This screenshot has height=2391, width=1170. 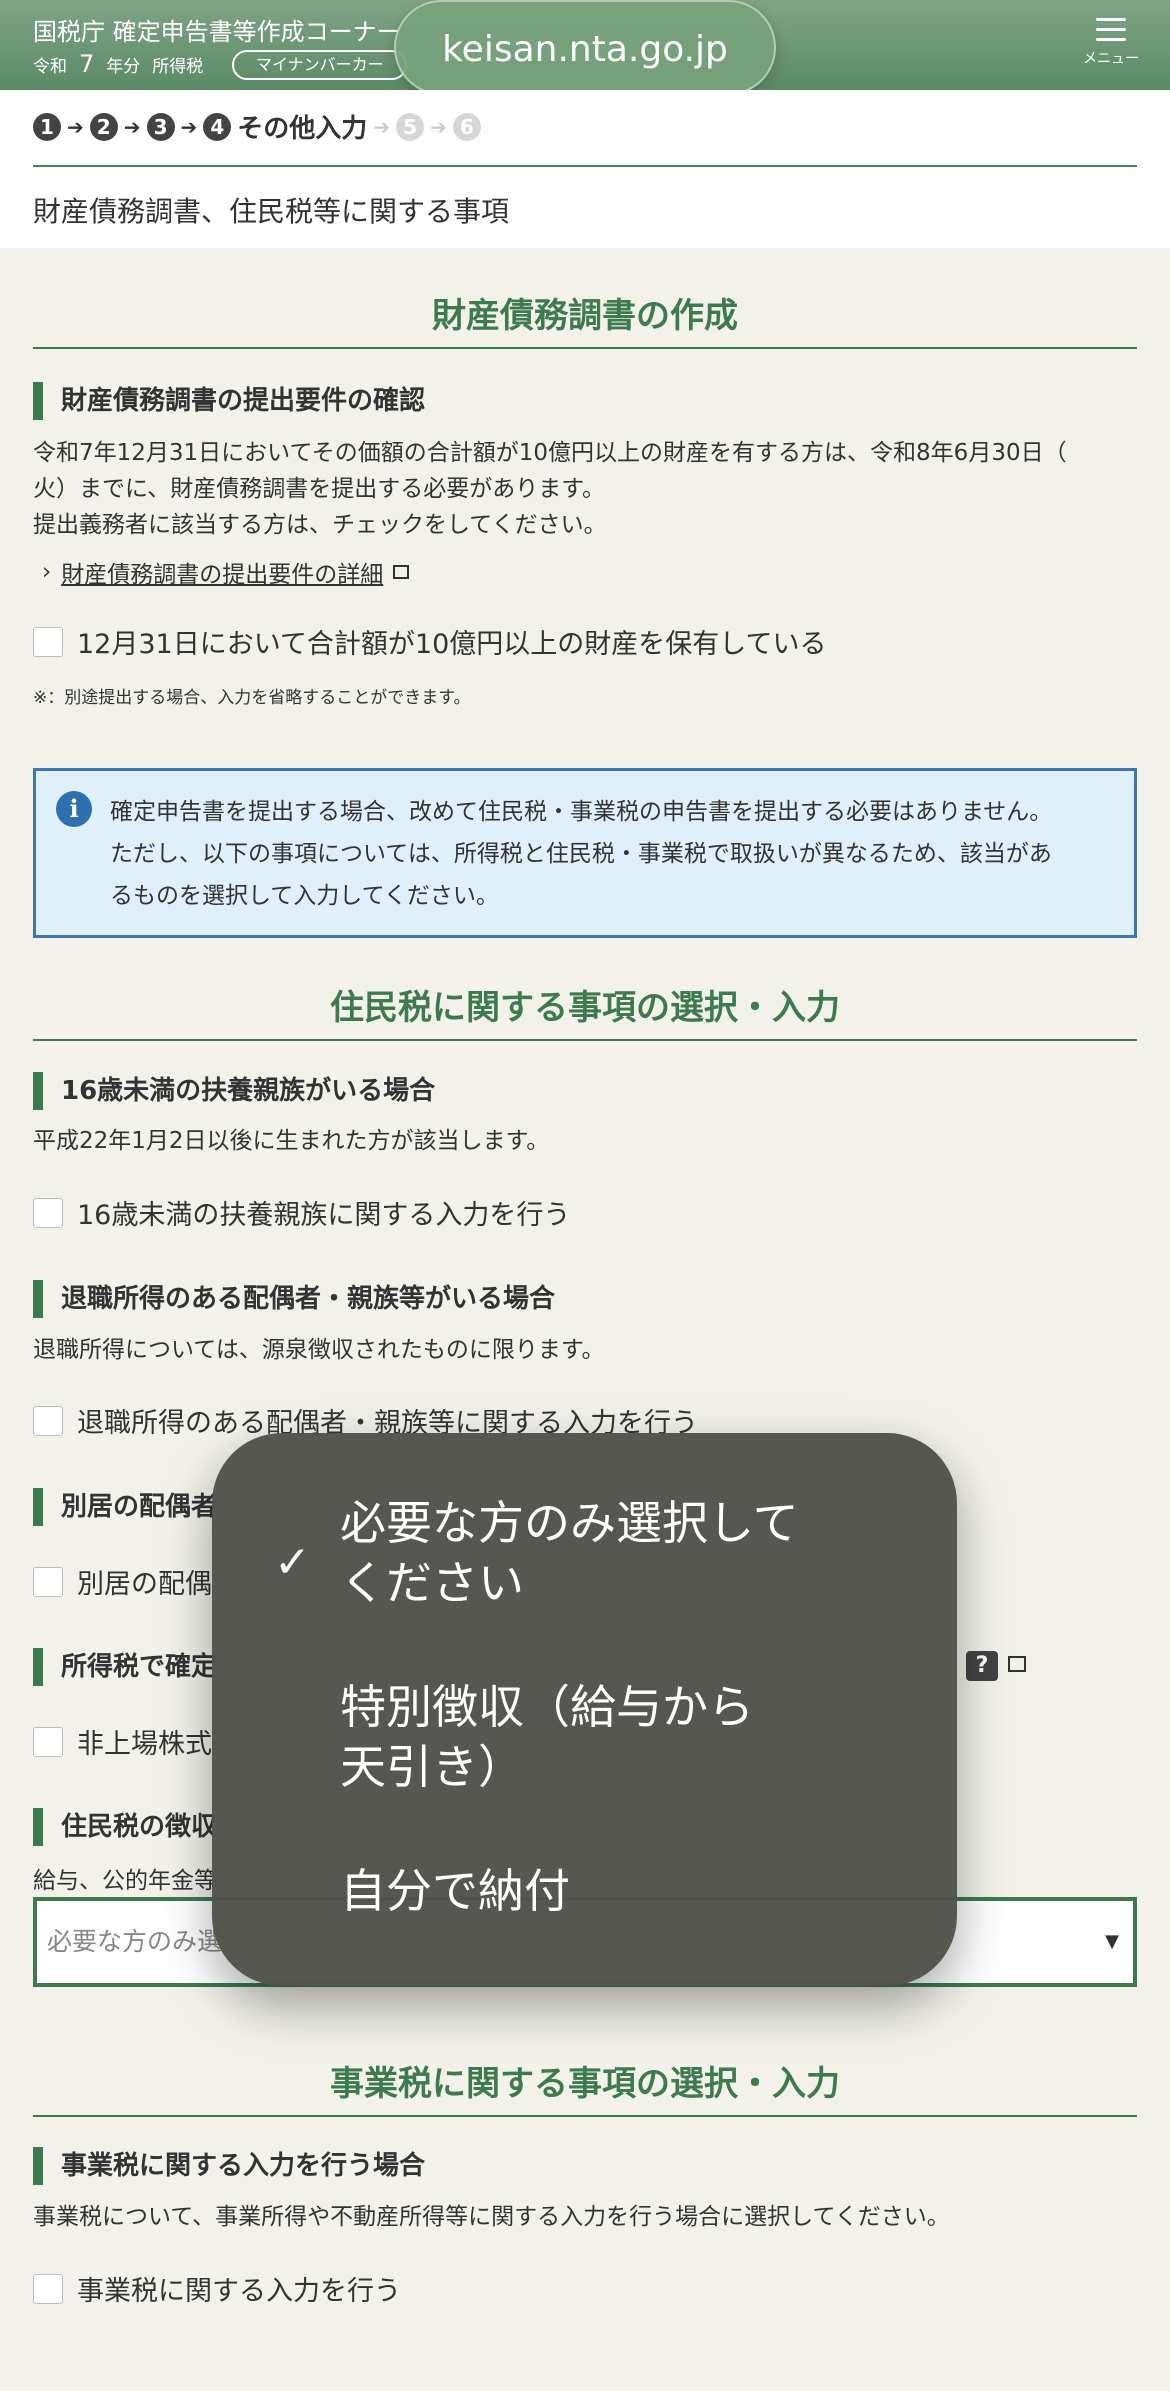 What do you see at coordinates (600, 1737) in the screenshot?
I see `dropdown-option-special-collection: 特別徴収（給与から 天引き）` at bounding box center [600, 1737].